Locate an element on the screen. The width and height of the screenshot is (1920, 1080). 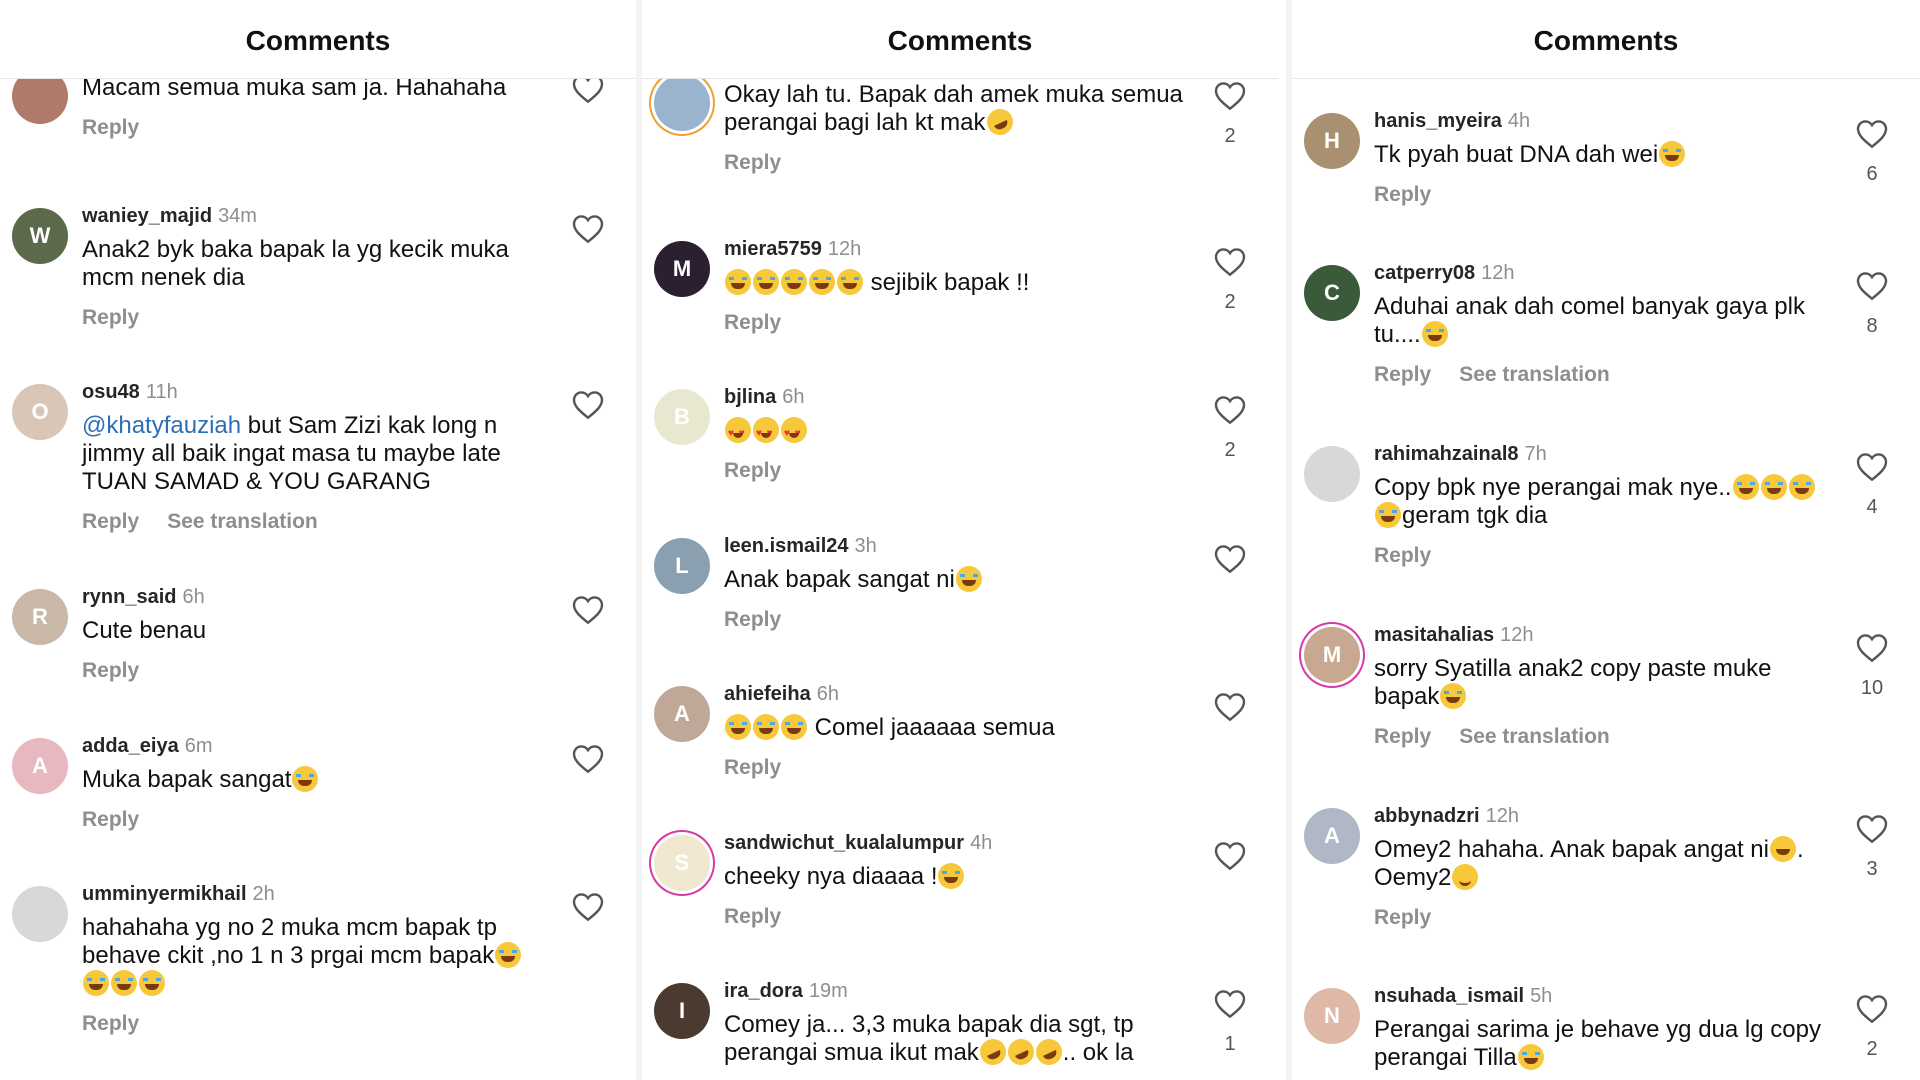
comment-meta: ahiefeiha 6h is located at coordinates (956, 694).